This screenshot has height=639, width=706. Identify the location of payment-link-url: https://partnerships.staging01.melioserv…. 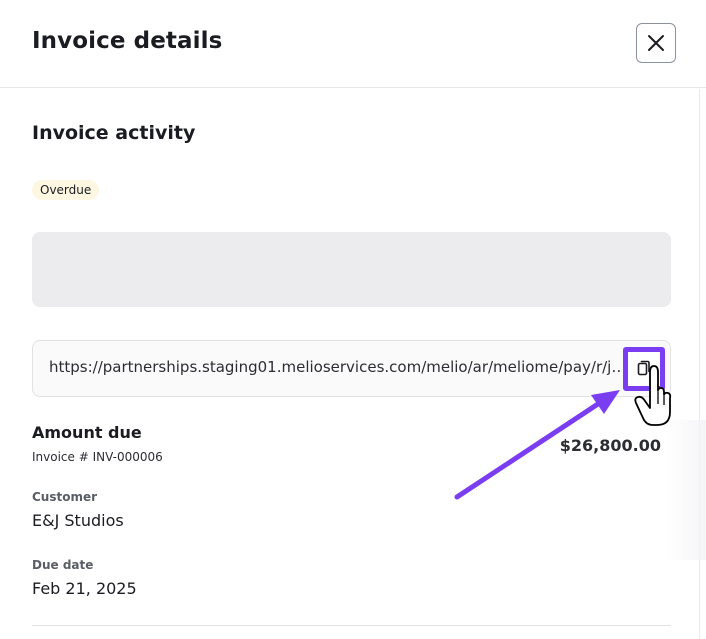
(338, 367).